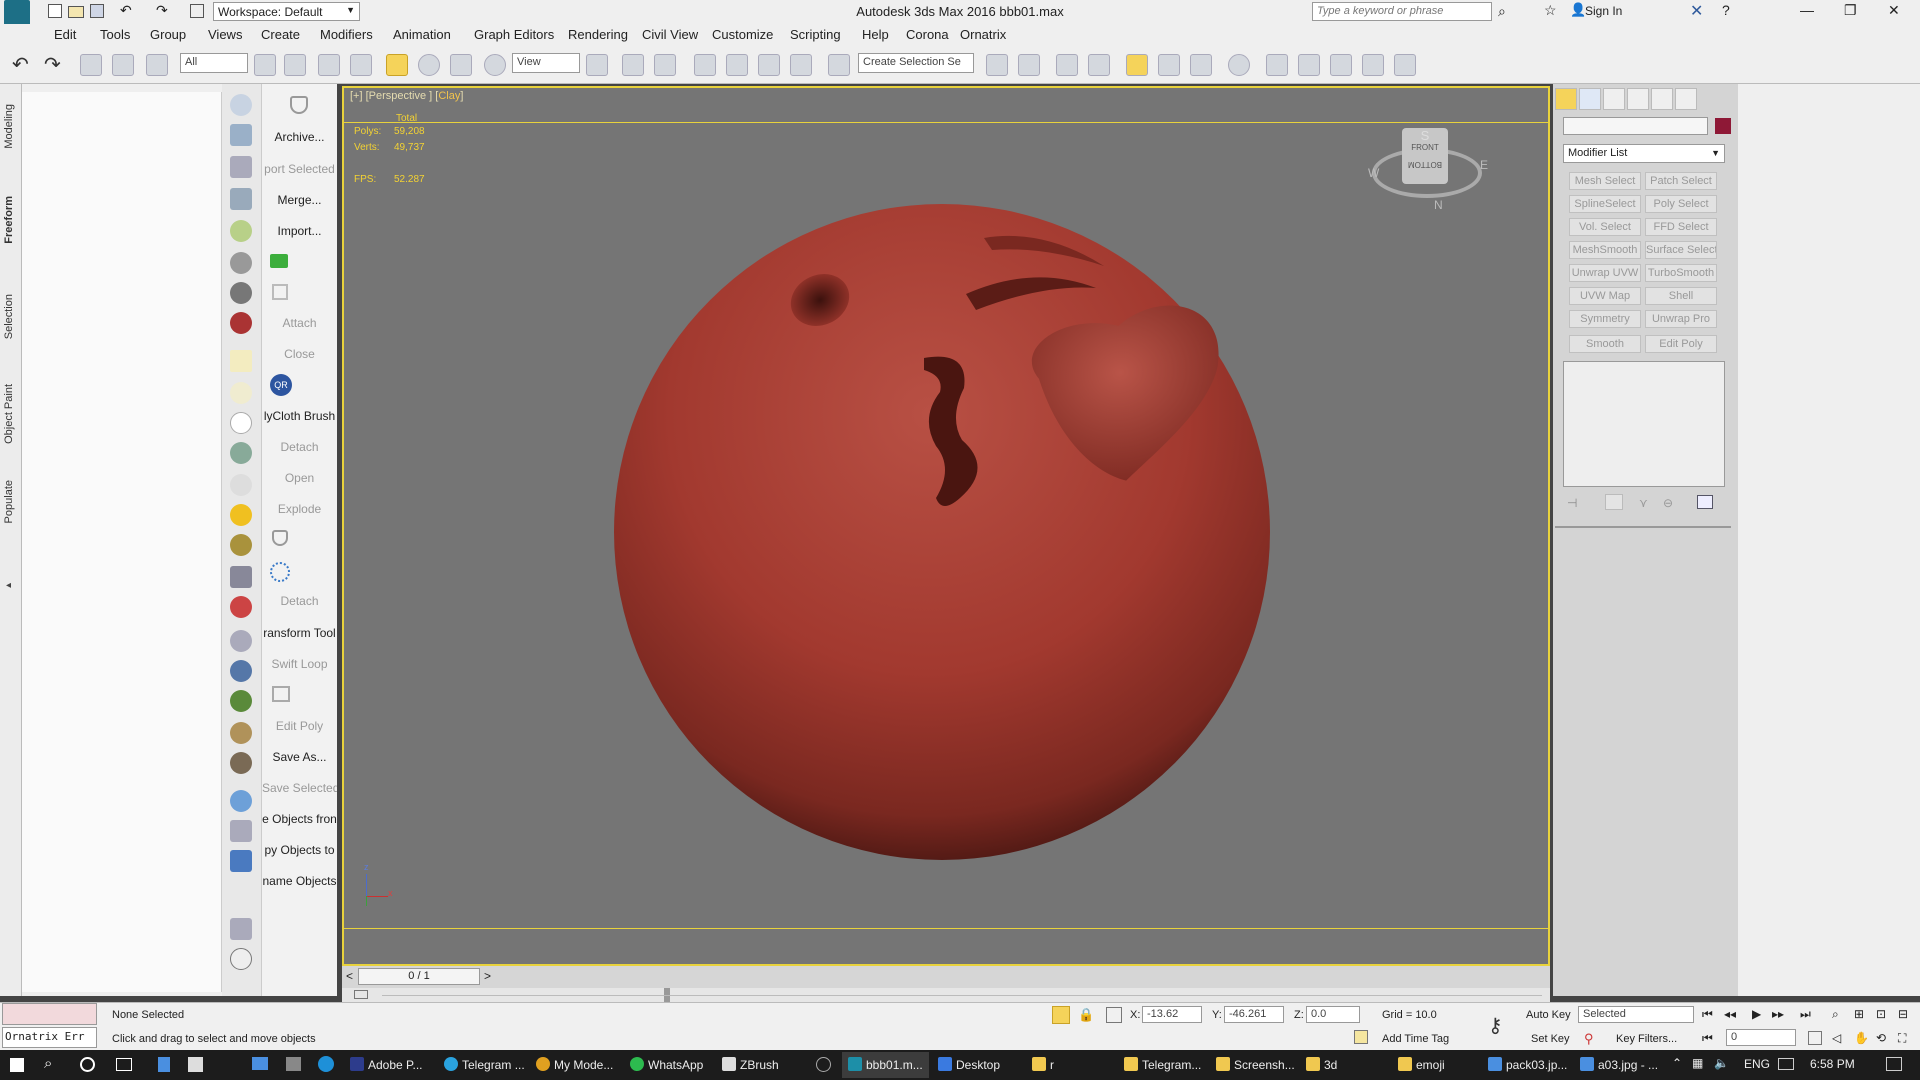  I want to click on material-editor-icon, so click(1239, 65).